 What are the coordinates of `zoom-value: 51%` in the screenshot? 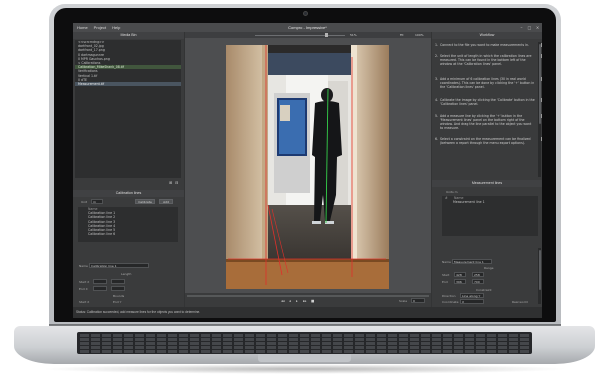 It's located at (353, 35).